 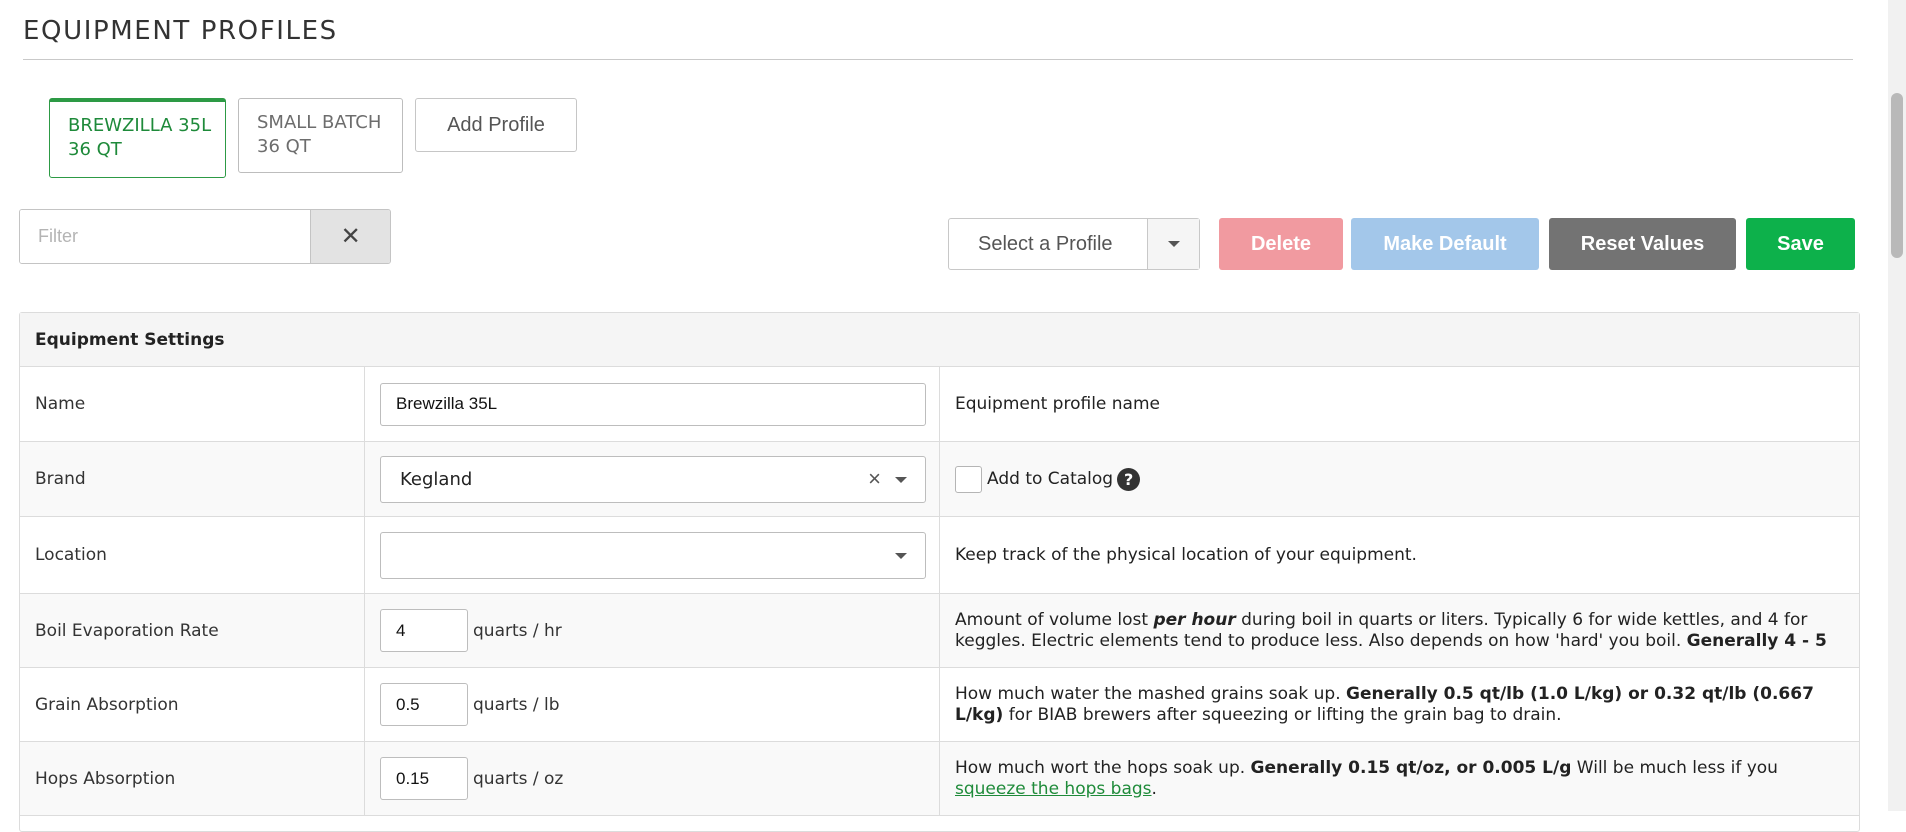 What do you see at coordinates (192, 630) in the screenshot?
I see `setting-label: Boil Evaporation Rate` at bounding box center [192, 630].